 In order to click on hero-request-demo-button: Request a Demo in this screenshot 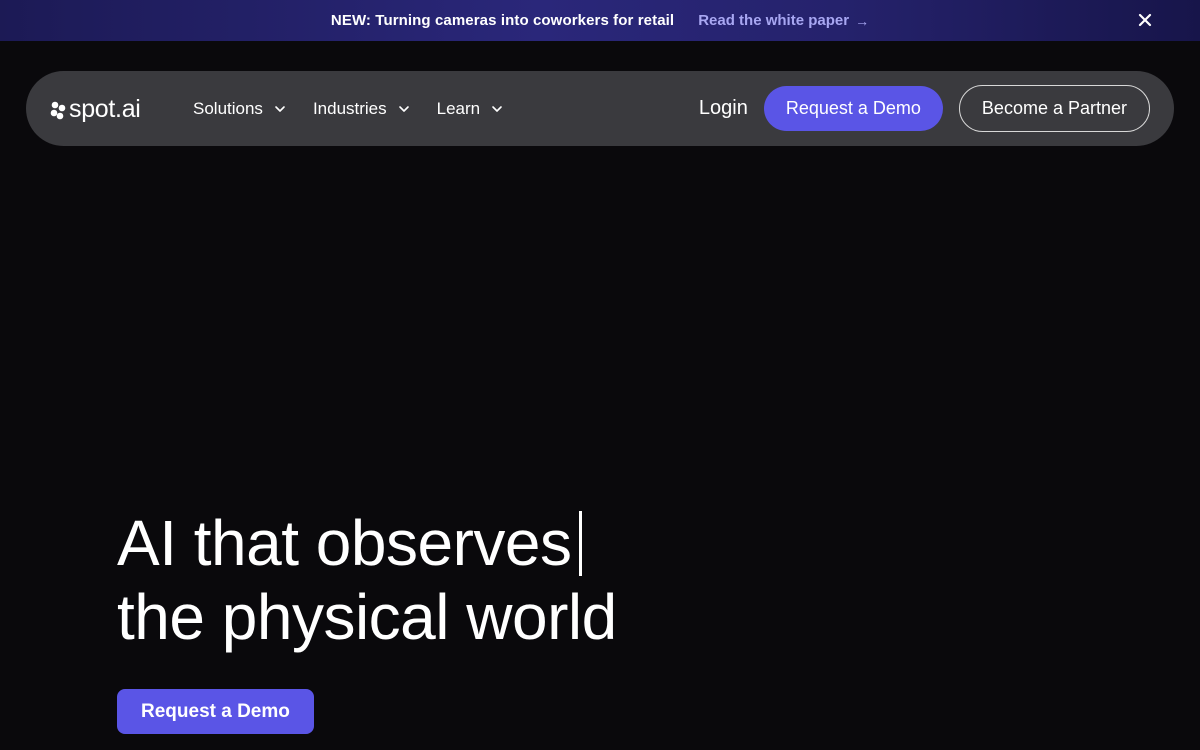, I will do `click(215, 711)`.